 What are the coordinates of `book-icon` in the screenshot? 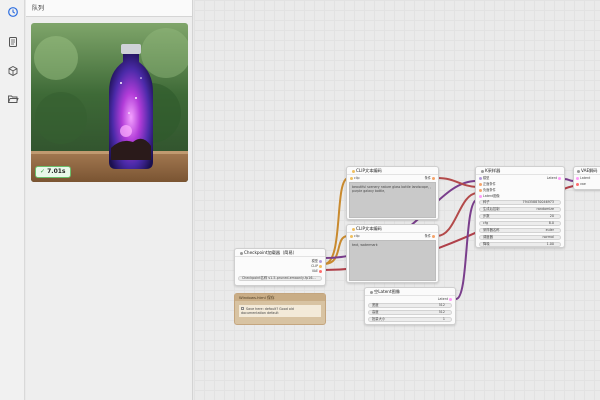 It's located at (12, 42).